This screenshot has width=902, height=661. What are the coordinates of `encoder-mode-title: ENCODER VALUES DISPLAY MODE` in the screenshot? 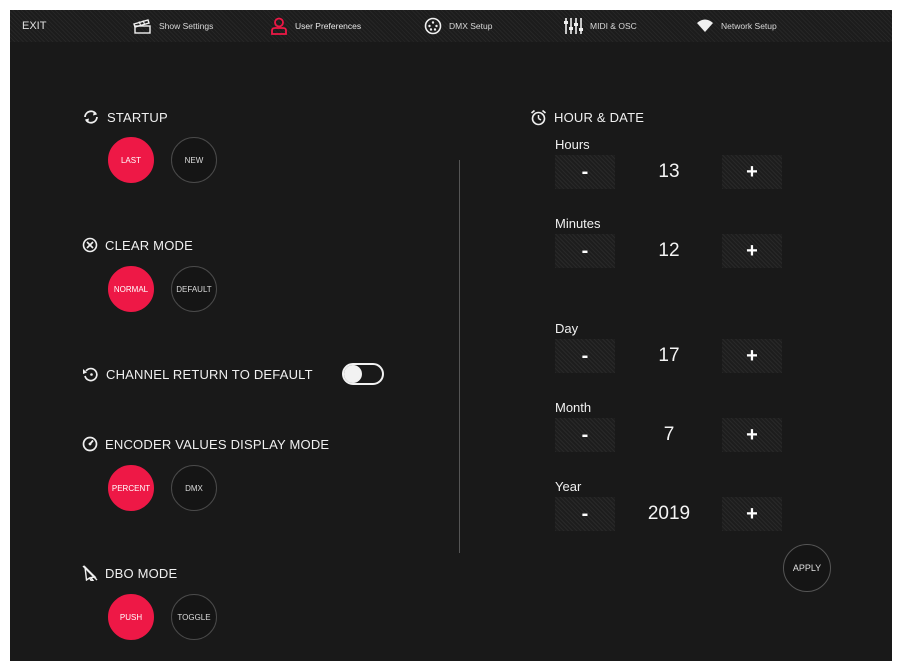 It's located at (217, 444).